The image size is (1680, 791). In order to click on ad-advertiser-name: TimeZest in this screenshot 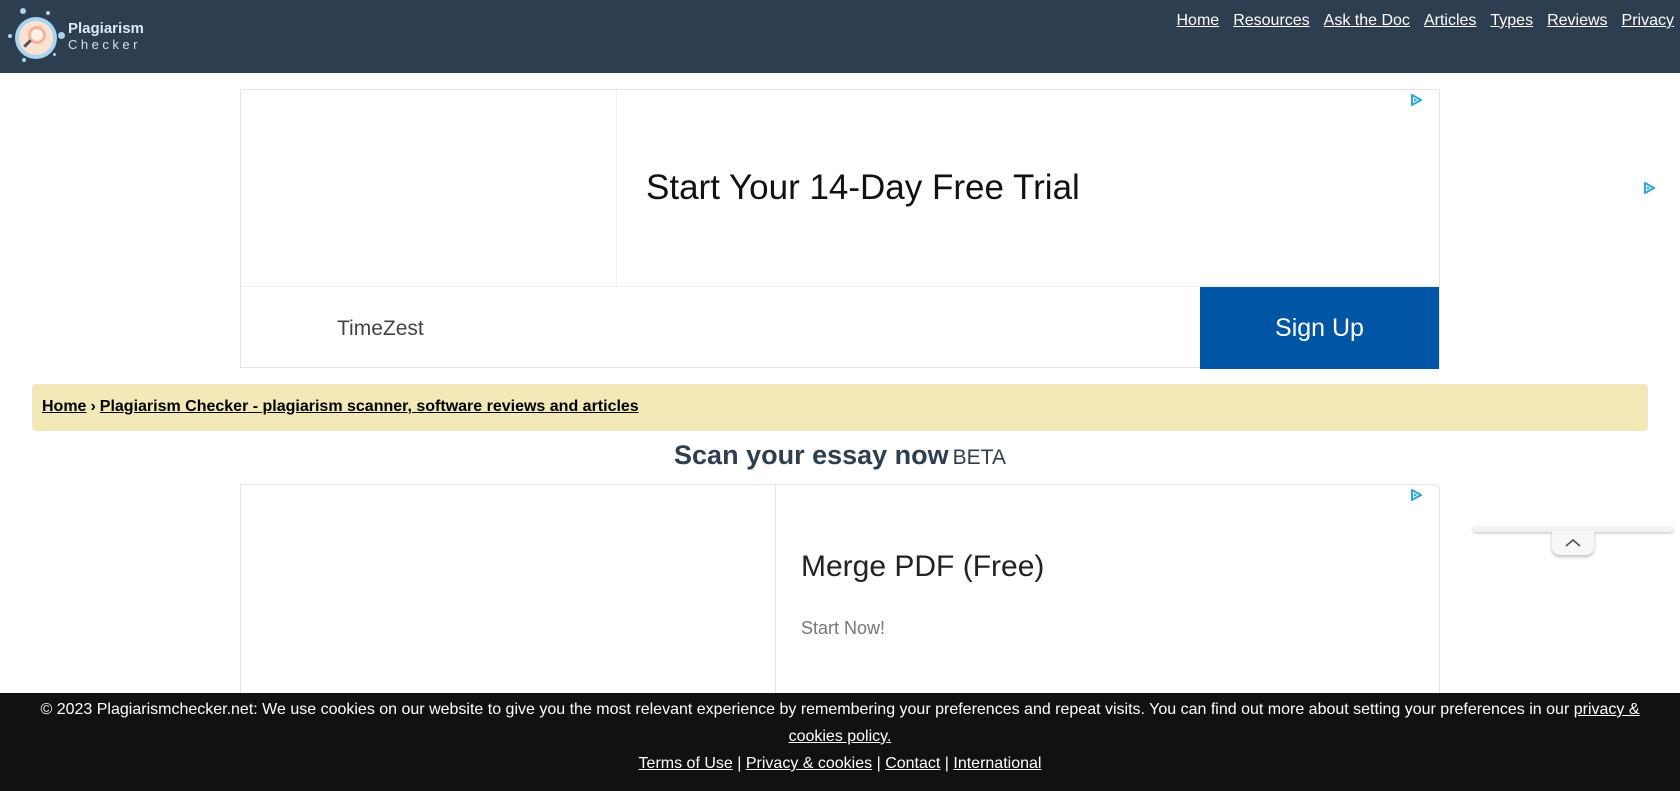, I will do `click(380, 329)`.